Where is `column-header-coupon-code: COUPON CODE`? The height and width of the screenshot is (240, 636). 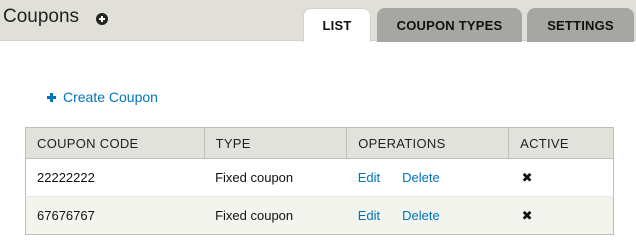
column-header-coupon-code: COUPON CODE is located at coordinates (115, 143).